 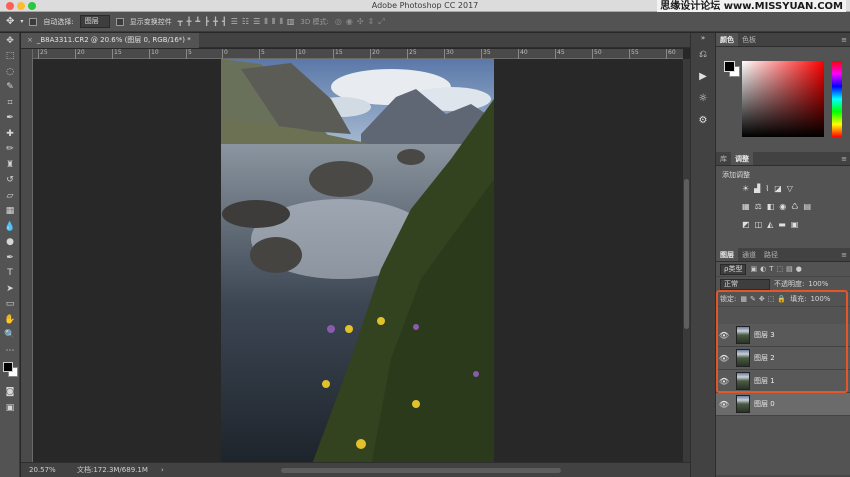 What do you see at coordinates (778, 188) in the screenshot?
I see `exposure-icon: ◪` at bounding box center [778, 188].